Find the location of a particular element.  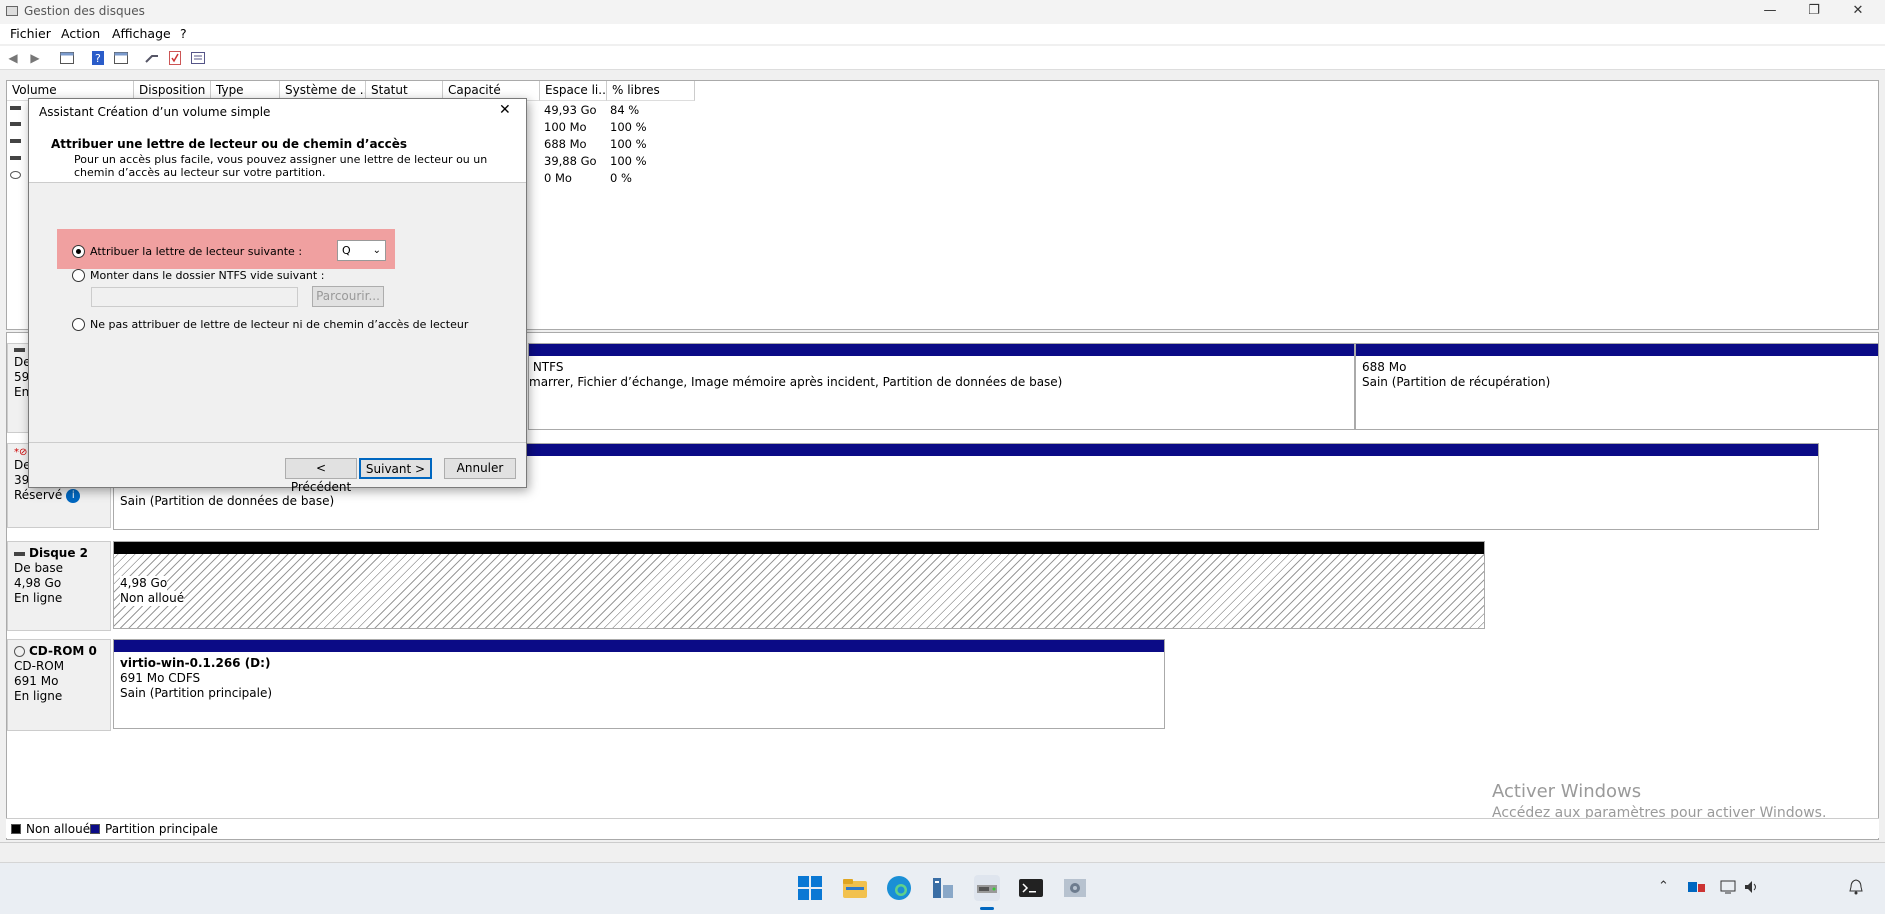

properties-icon is located at coordinates (121, 57).